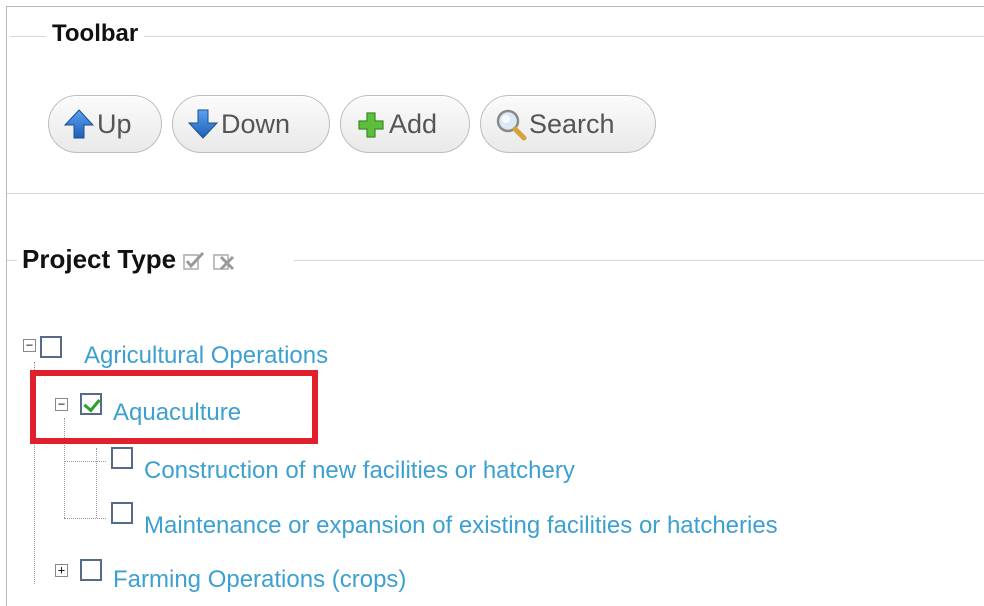 This screenshot has height=606, width=984. I want to click on expand-toggle: +, so click(61, 570).